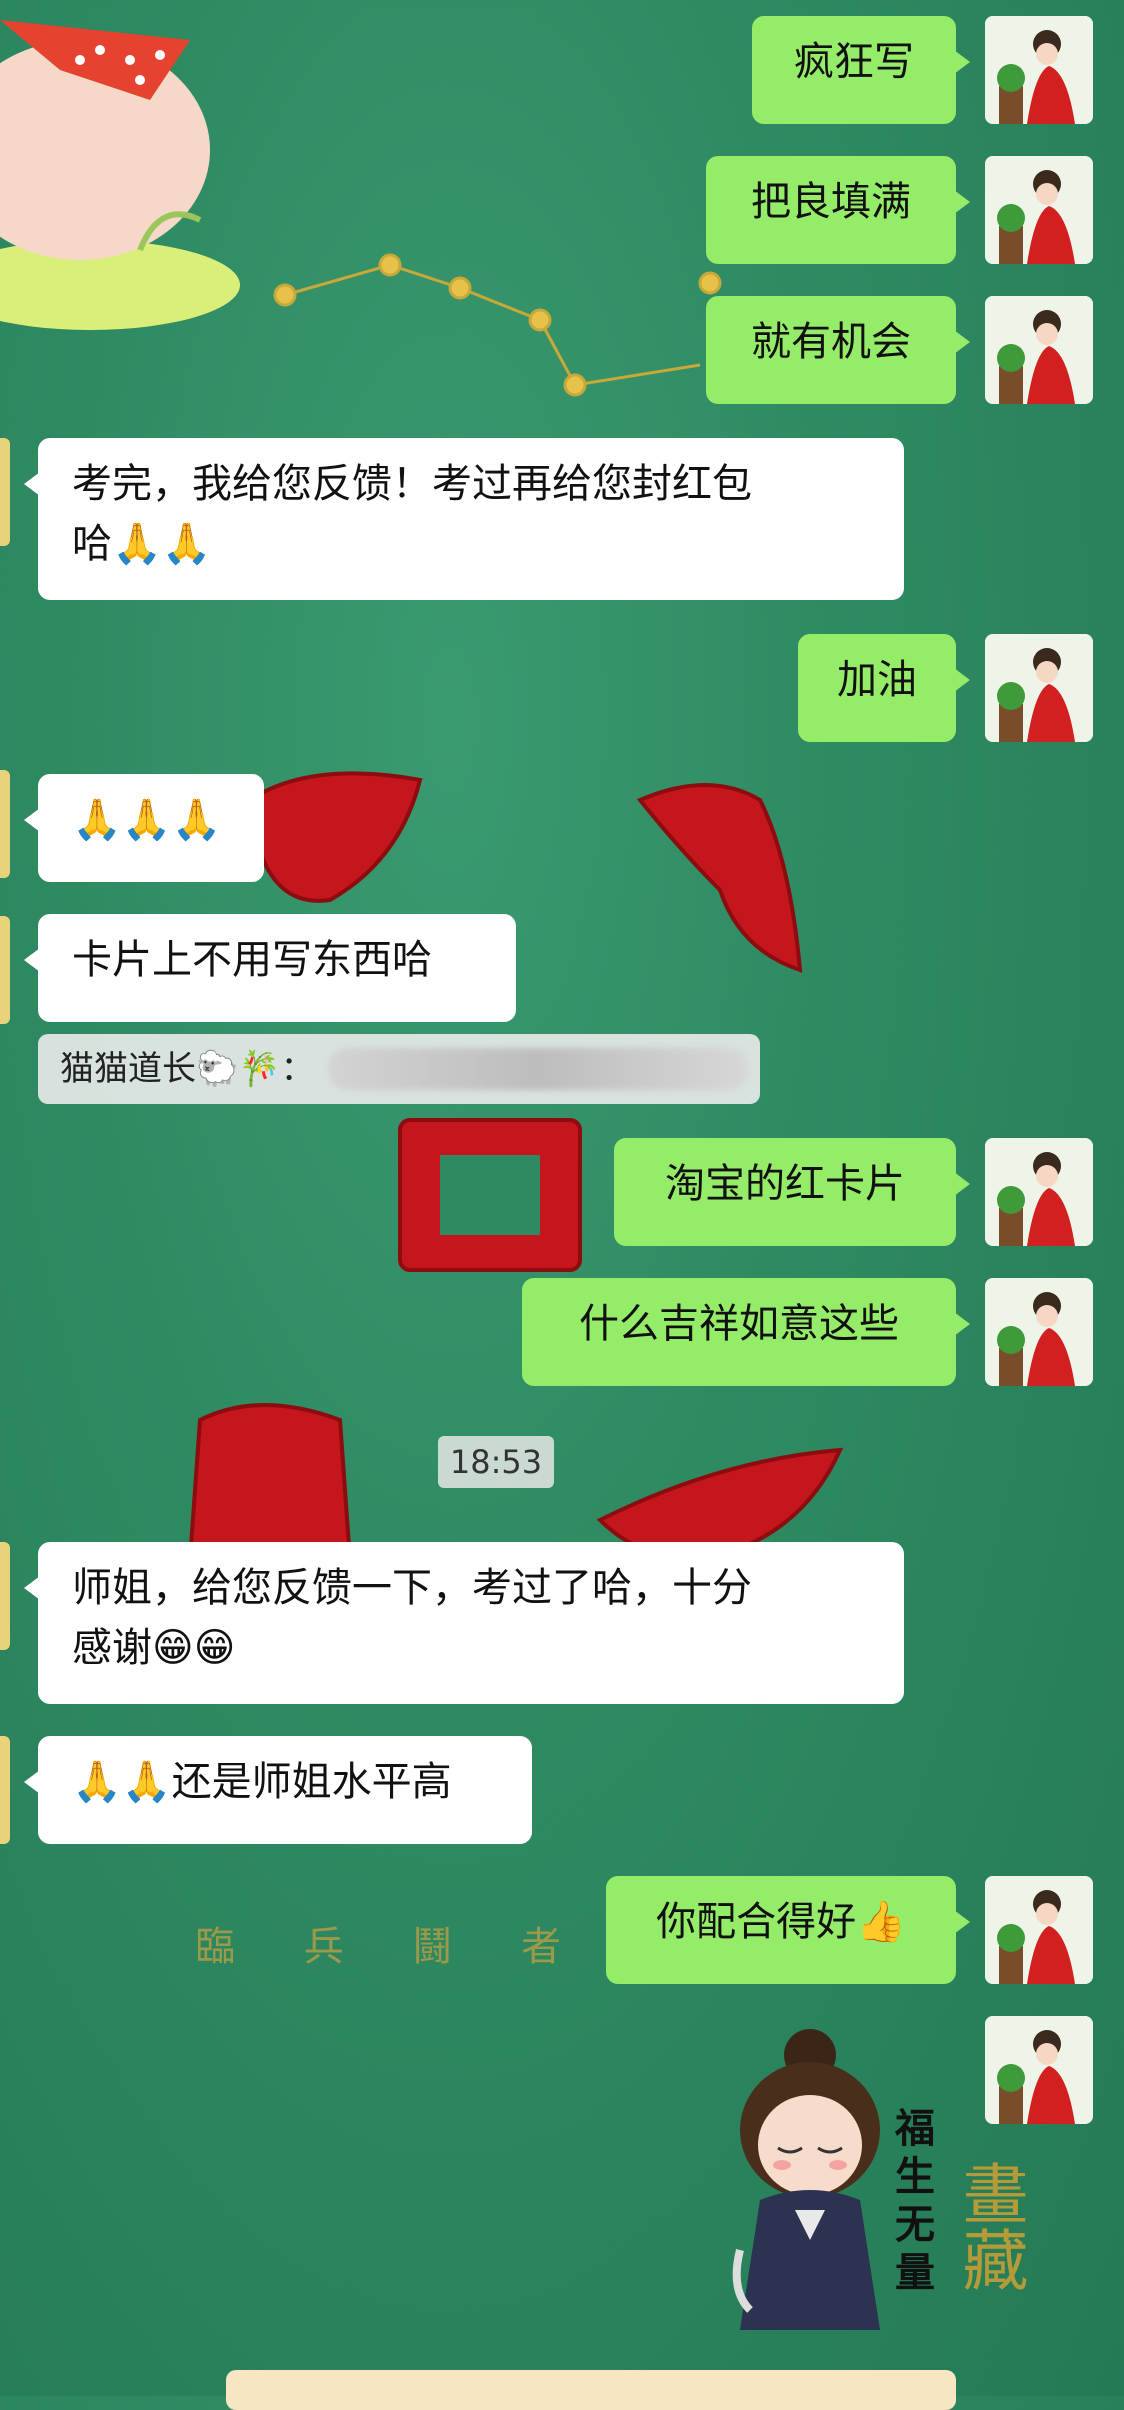  Describe the element at coordinates (877, 680) in the screenshot. I see `message-text: 加油` at that location.